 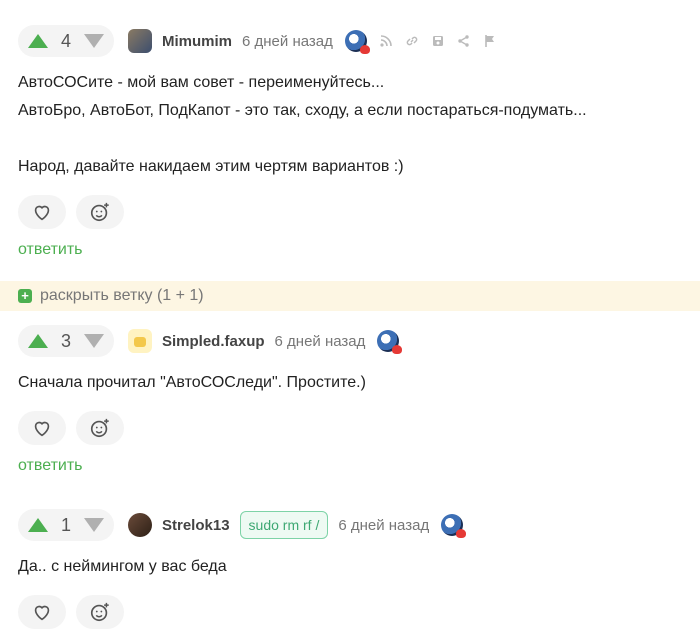 What do you see at coordinates (284, 525) in the screenshot?
I see `user-tag: sudo rm rf /` at bounding box center [284, 525].